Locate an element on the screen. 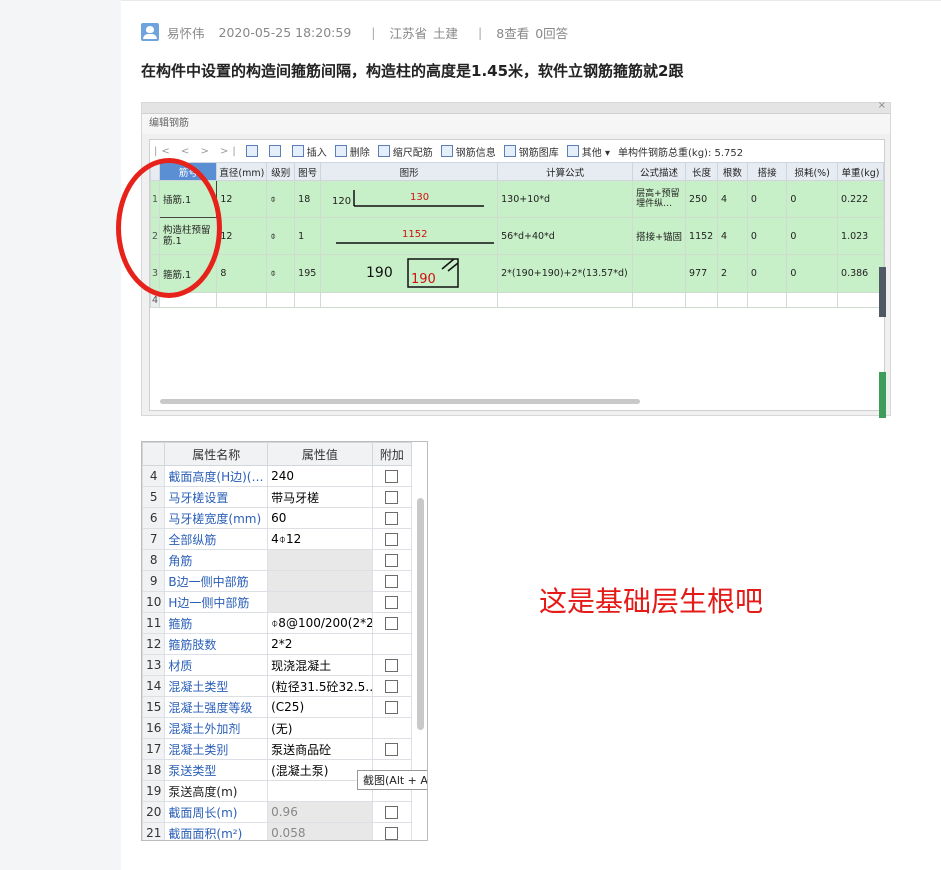  unit-weight-cell: 1.023 is located at coordinates (860, 236).